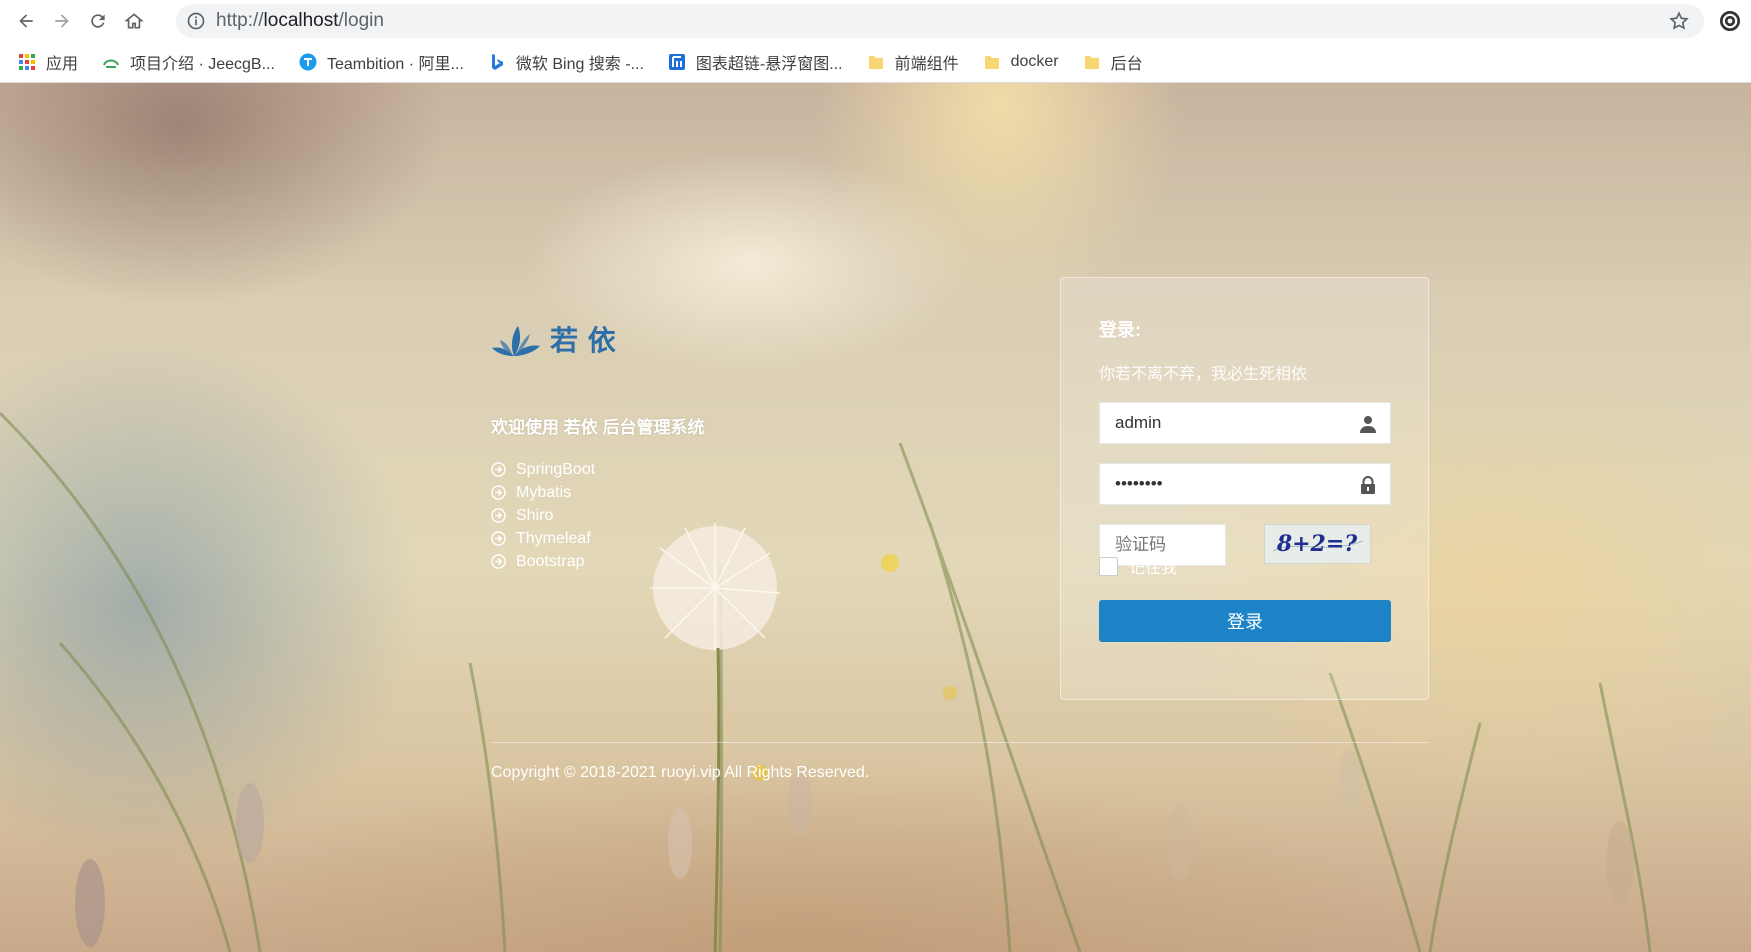 This screenshot has height=952, width=1751. I want to click on reload-icon, so click(98, 21).